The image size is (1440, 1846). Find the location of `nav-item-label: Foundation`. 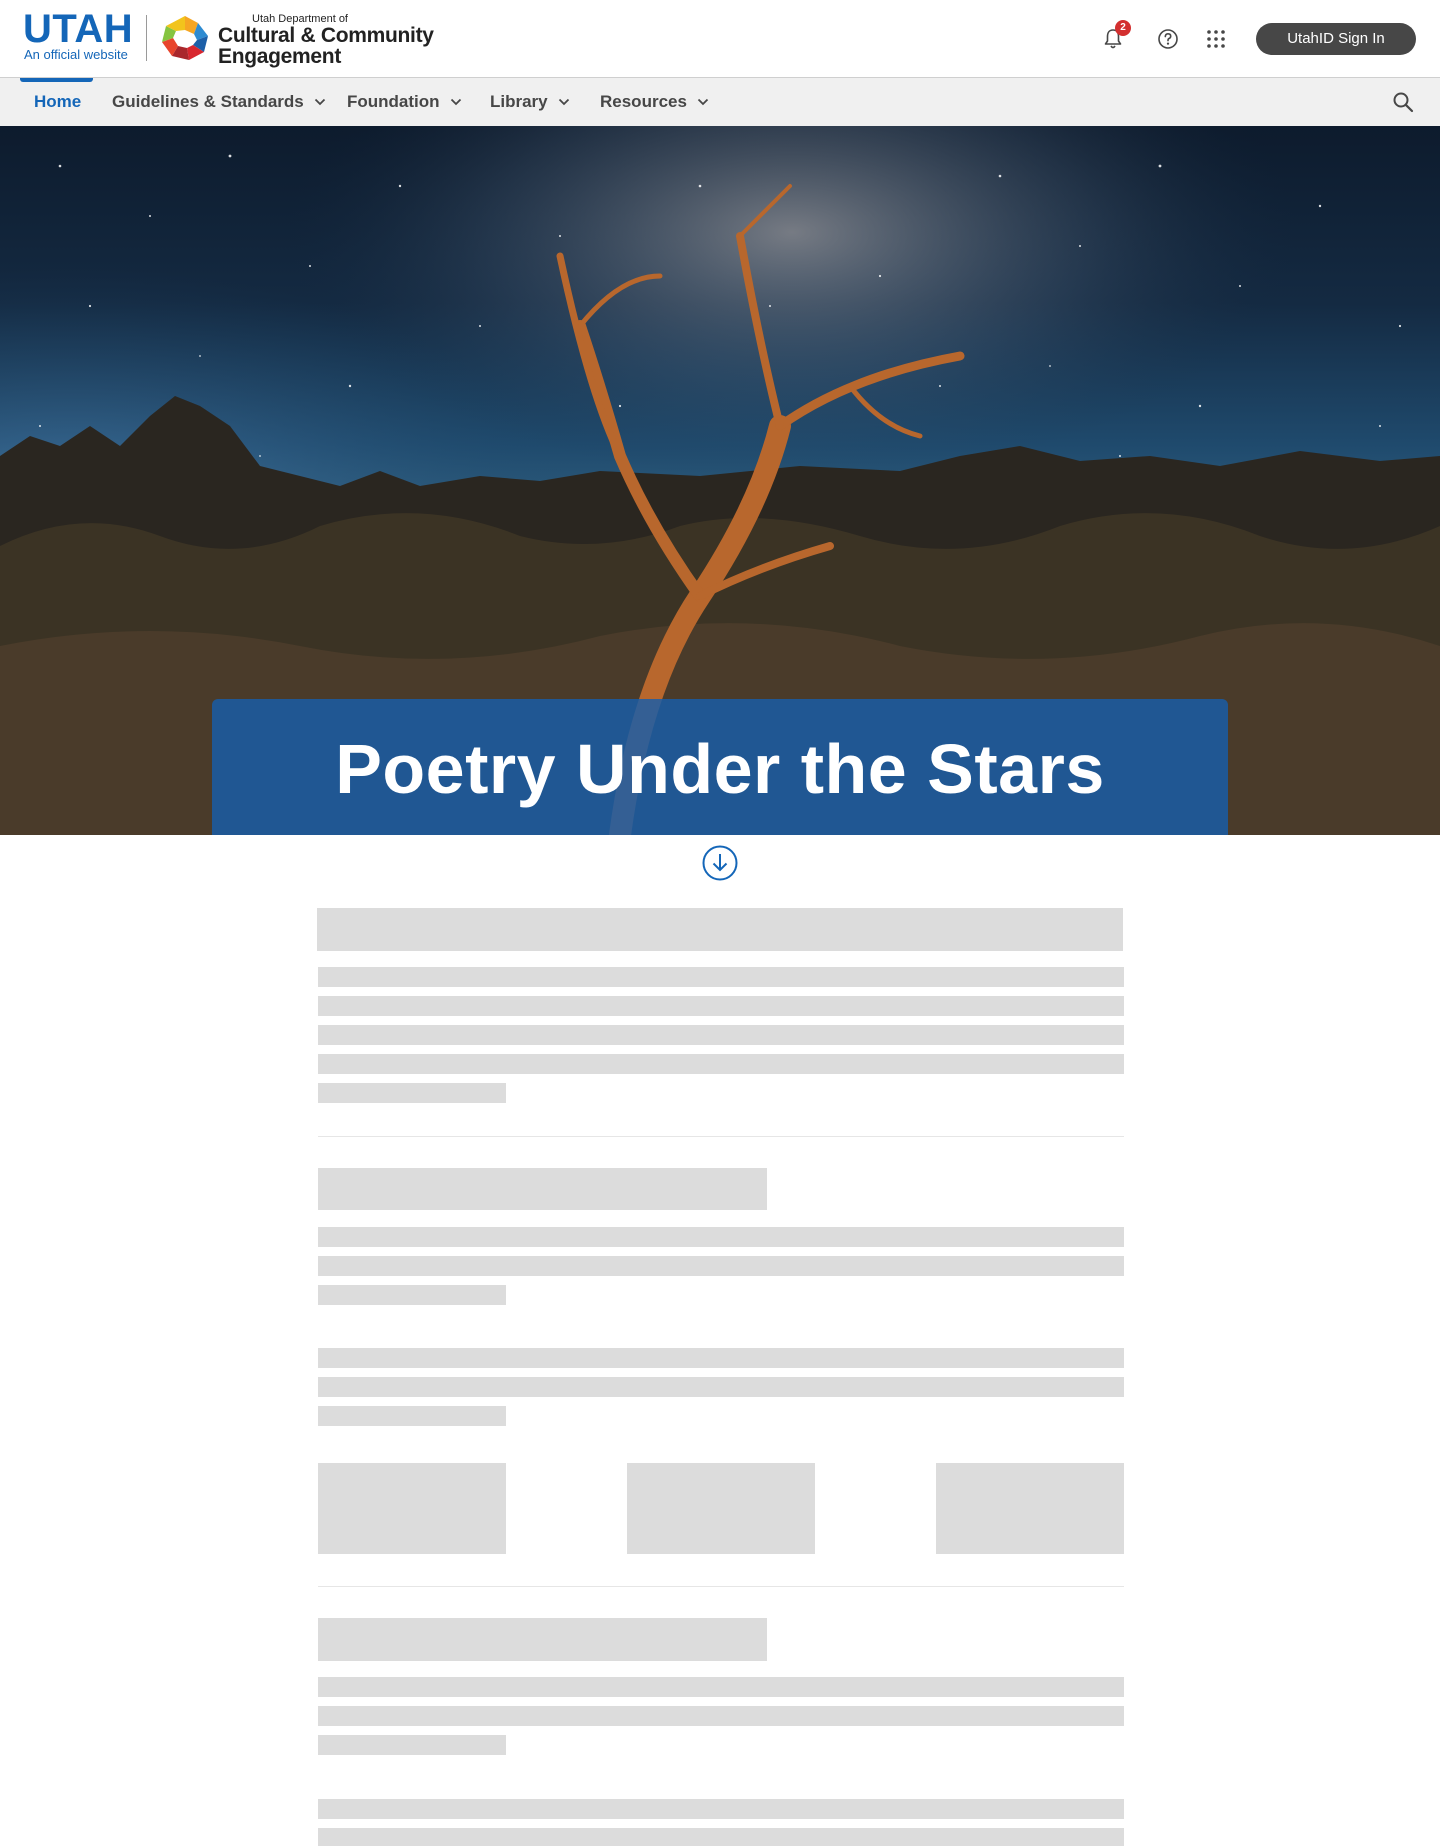

nav-item-label: Foundation is located at coordinates (393, 101).